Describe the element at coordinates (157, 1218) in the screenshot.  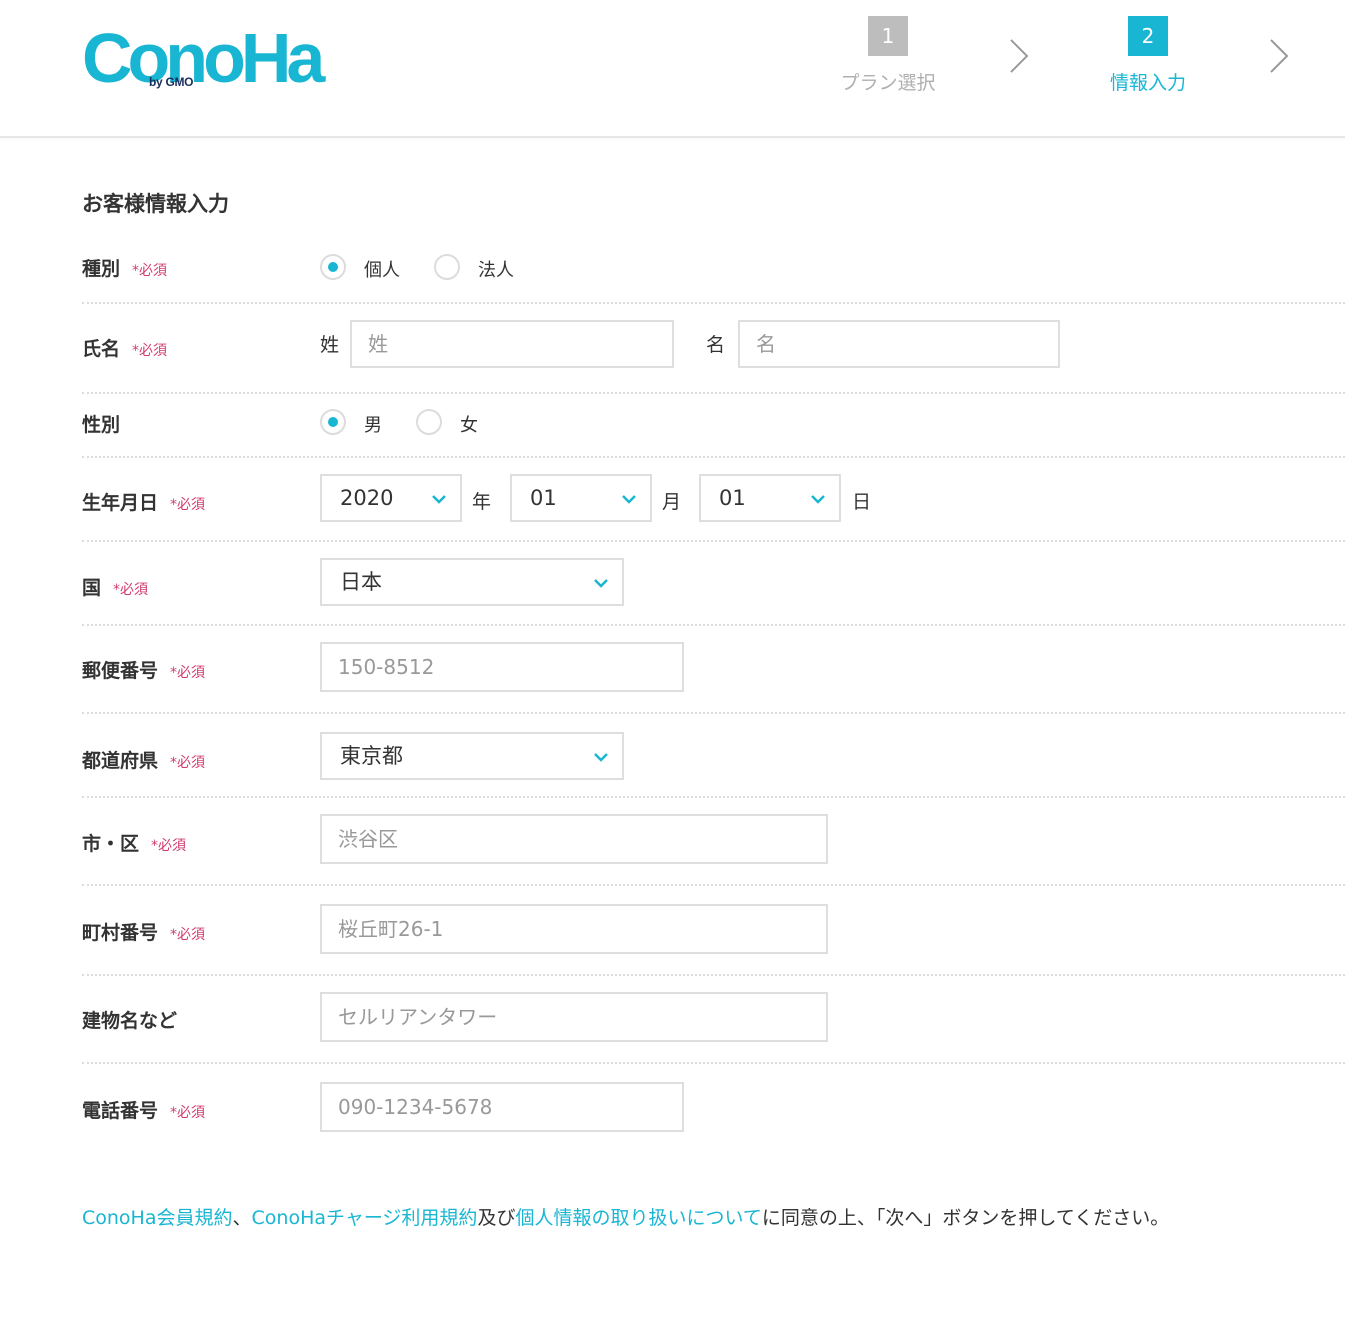
I see `link-member-terms: ConoHa会員規約` at that location.